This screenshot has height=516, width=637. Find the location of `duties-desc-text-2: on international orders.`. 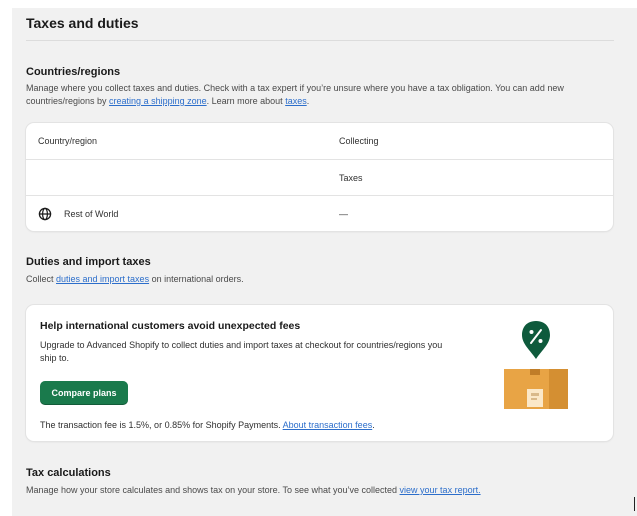

duties-desc-text-2: on international orders. is located at coordinates (196, 279).